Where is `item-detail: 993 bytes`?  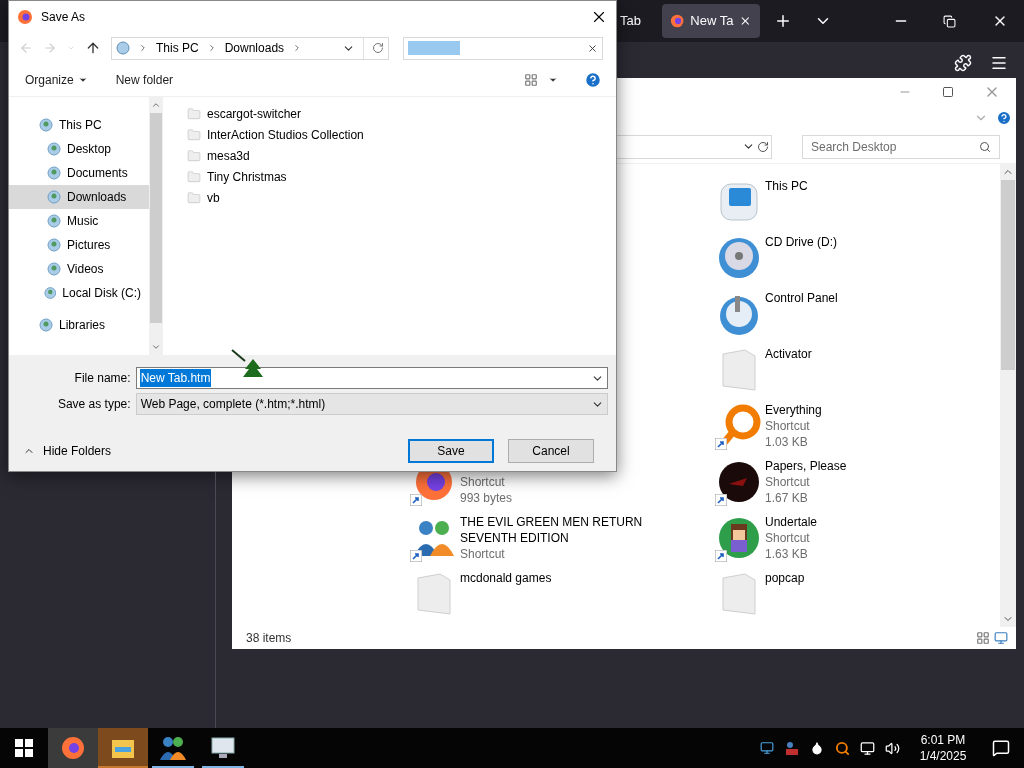 item-detail: 993 bytes is located at coordinates (487, 498).